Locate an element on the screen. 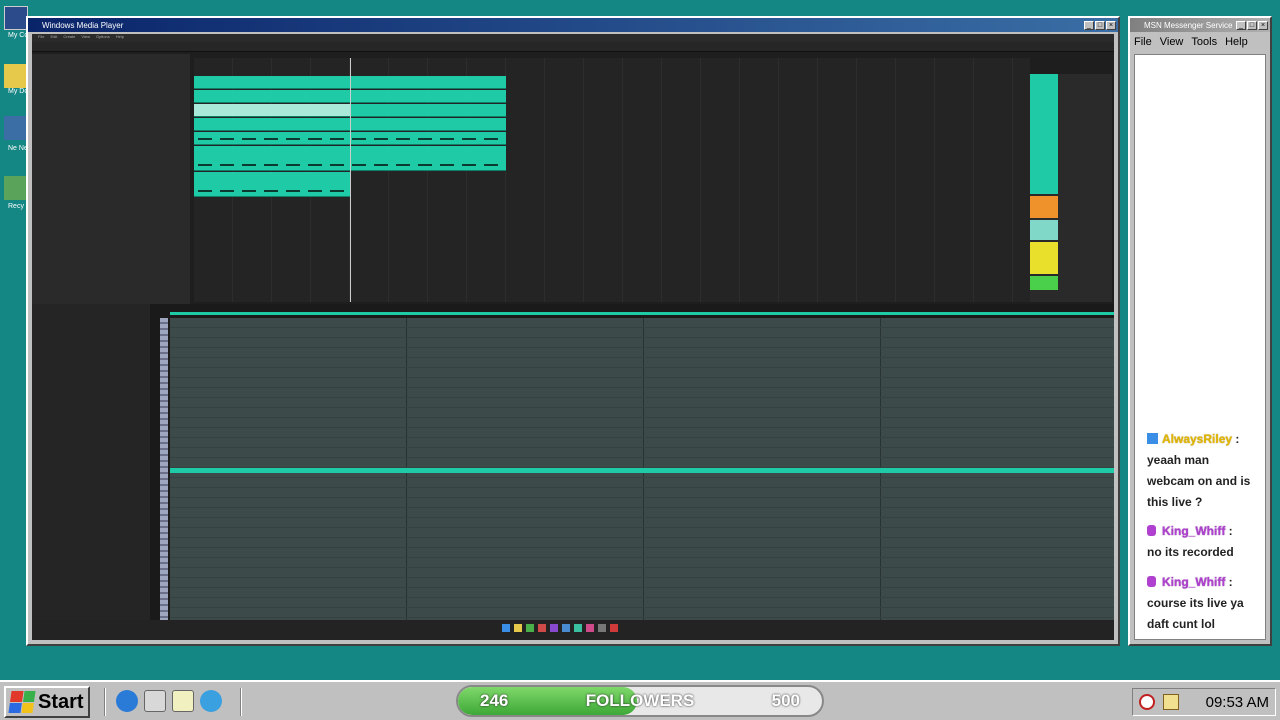  mixer-panel is located at coordinates (1071, 188).